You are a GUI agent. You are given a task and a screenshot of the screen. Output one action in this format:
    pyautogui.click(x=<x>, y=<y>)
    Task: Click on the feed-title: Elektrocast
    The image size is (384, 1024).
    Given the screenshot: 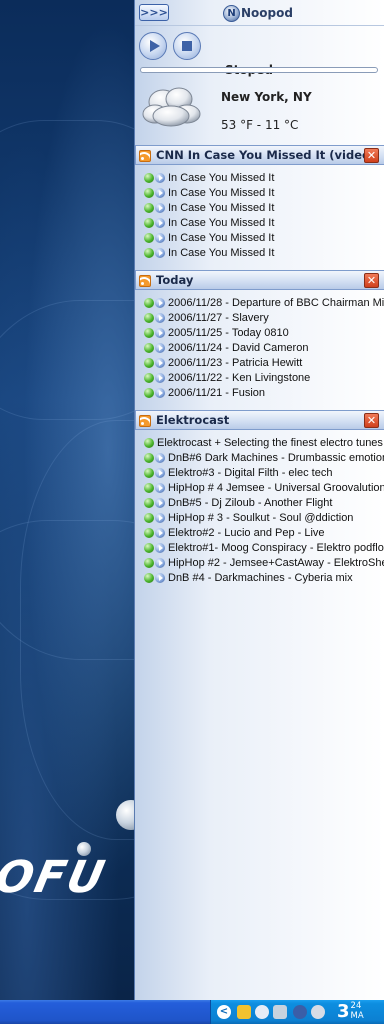 What is the action you would take?
    pyautogui.click(x=192, y=420)
    